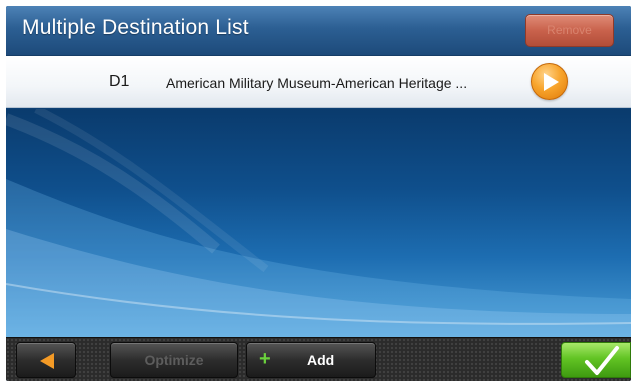 Image resolution: width=637 pixels, height=387 pixels. Describe the element at coordinates (119, 81) in the screenshot. I see `destination-id: D1` at that location.